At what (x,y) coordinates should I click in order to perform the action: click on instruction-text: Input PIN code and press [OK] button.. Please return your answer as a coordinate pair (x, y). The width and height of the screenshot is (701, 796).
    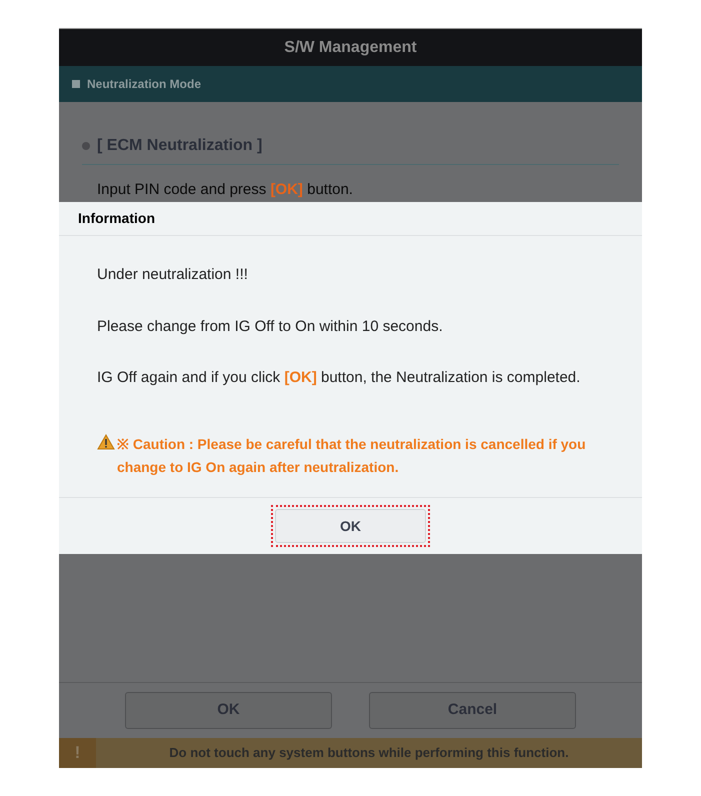
    Looking at the image, I should click on (225, 190).